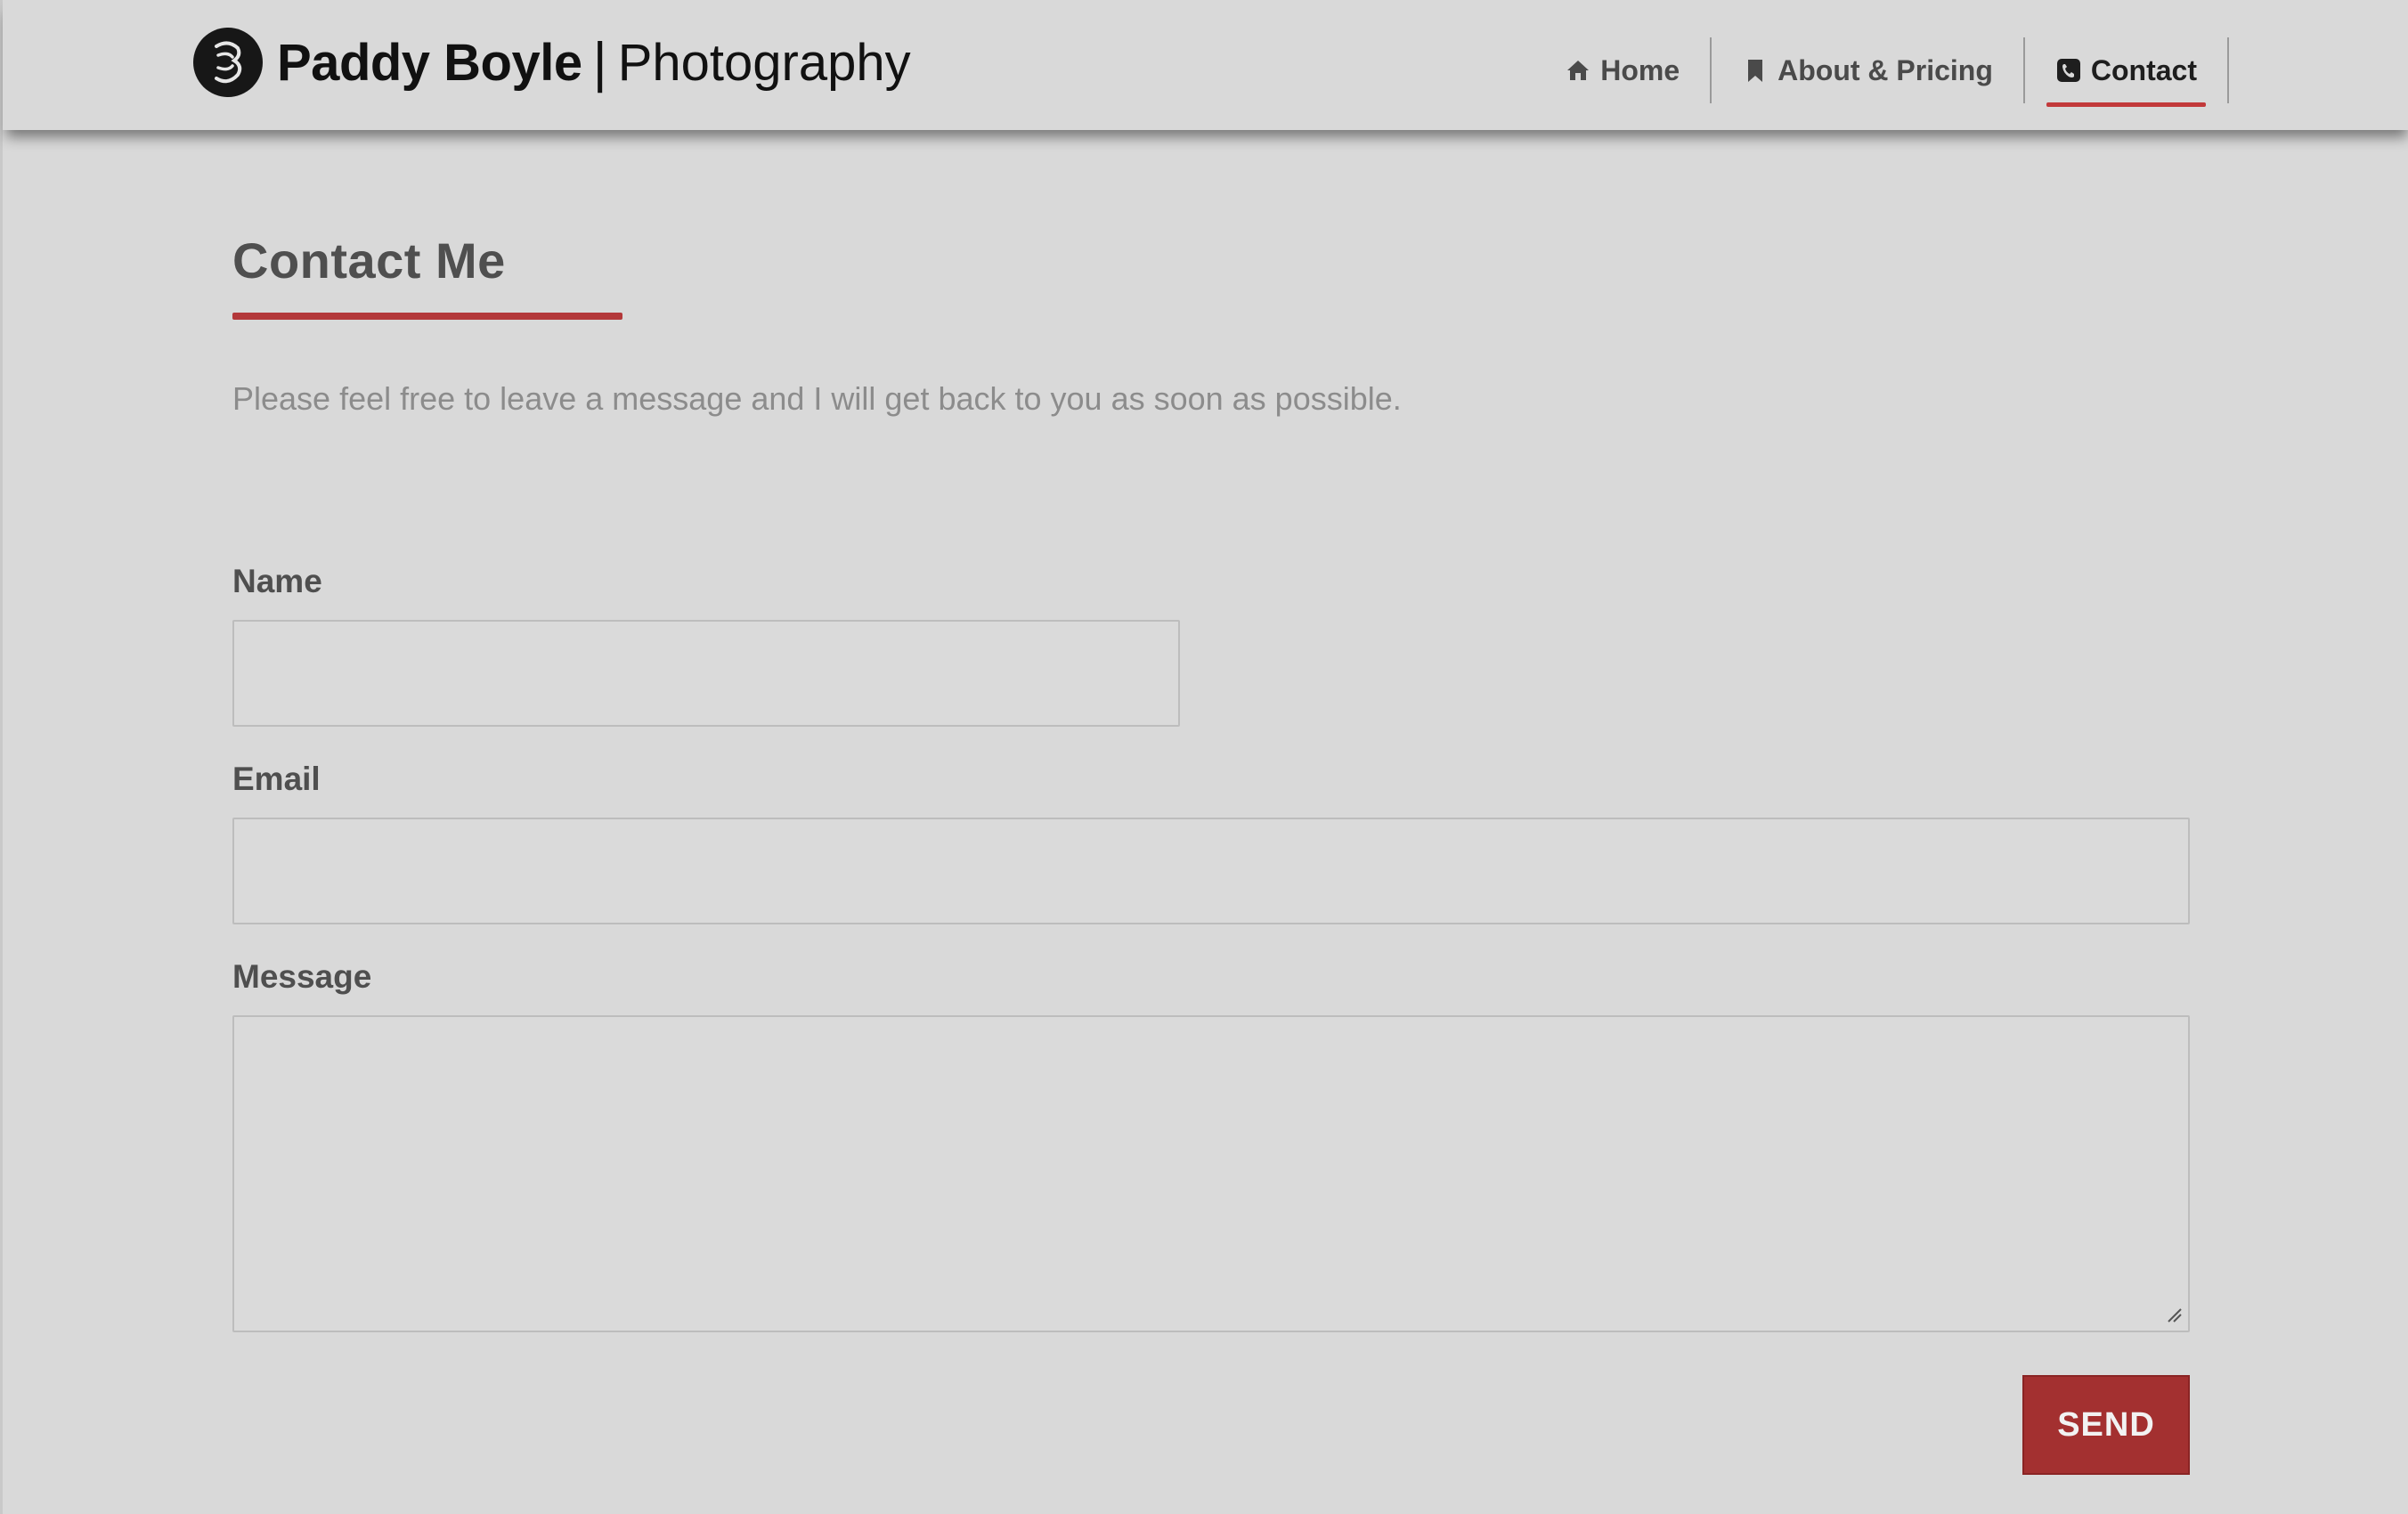 The height and width of the screenshot is (1514, 2408). What do you see at coordinates (2106, 1425) in the screenshot?
I see `send-button: SEND` at bounding box center [2106, 1425].